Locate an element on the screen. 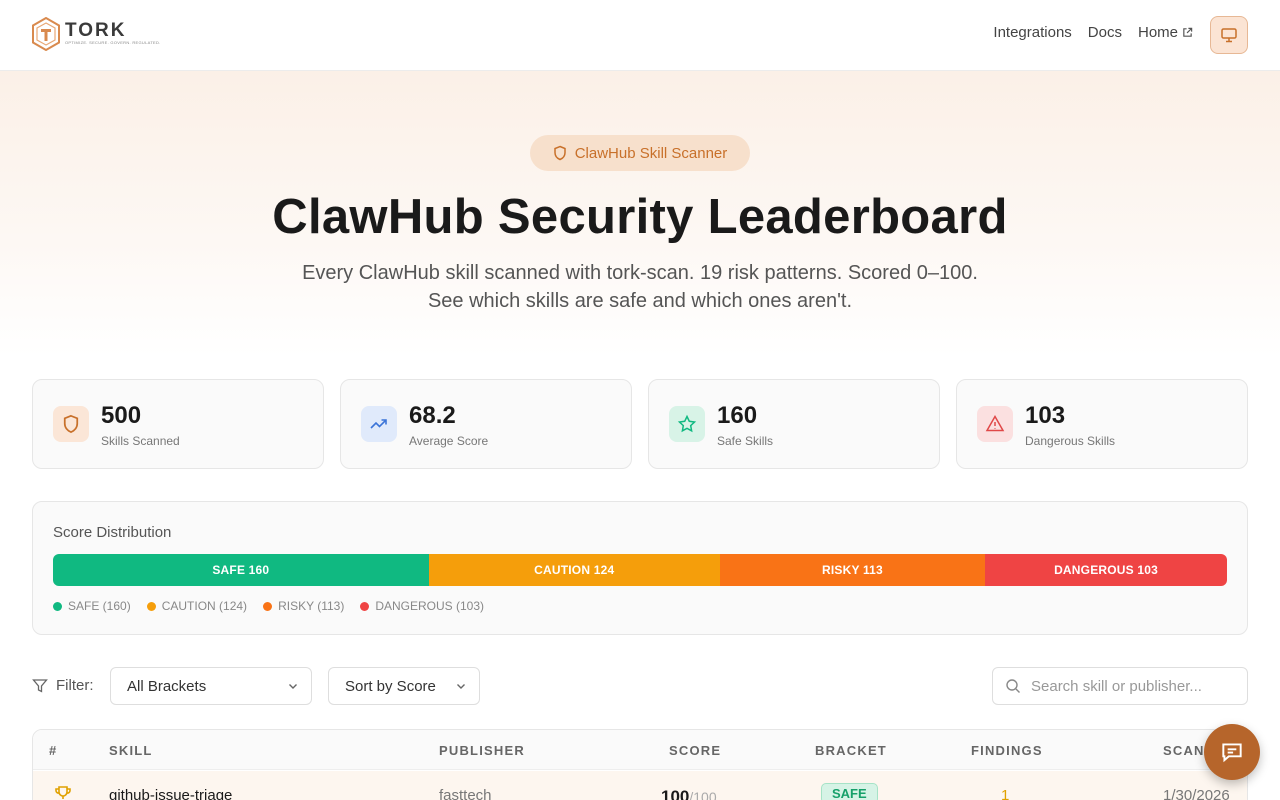 This screenshot has width=1280, height=800. distribution-title: Score Distribution is located at coordinates (112, 532).